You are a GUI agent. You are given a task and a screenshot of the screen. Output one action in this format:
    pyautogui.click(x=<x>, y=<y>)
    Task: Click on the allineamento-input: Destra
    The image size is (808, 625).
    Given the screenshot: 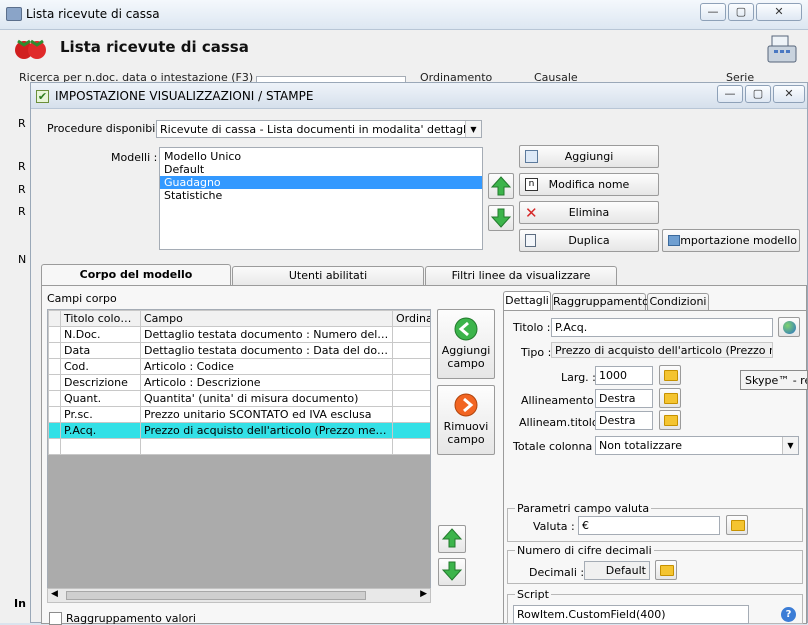 What is the action you would take?
    pyautogui.click(x=624, y=398)
    